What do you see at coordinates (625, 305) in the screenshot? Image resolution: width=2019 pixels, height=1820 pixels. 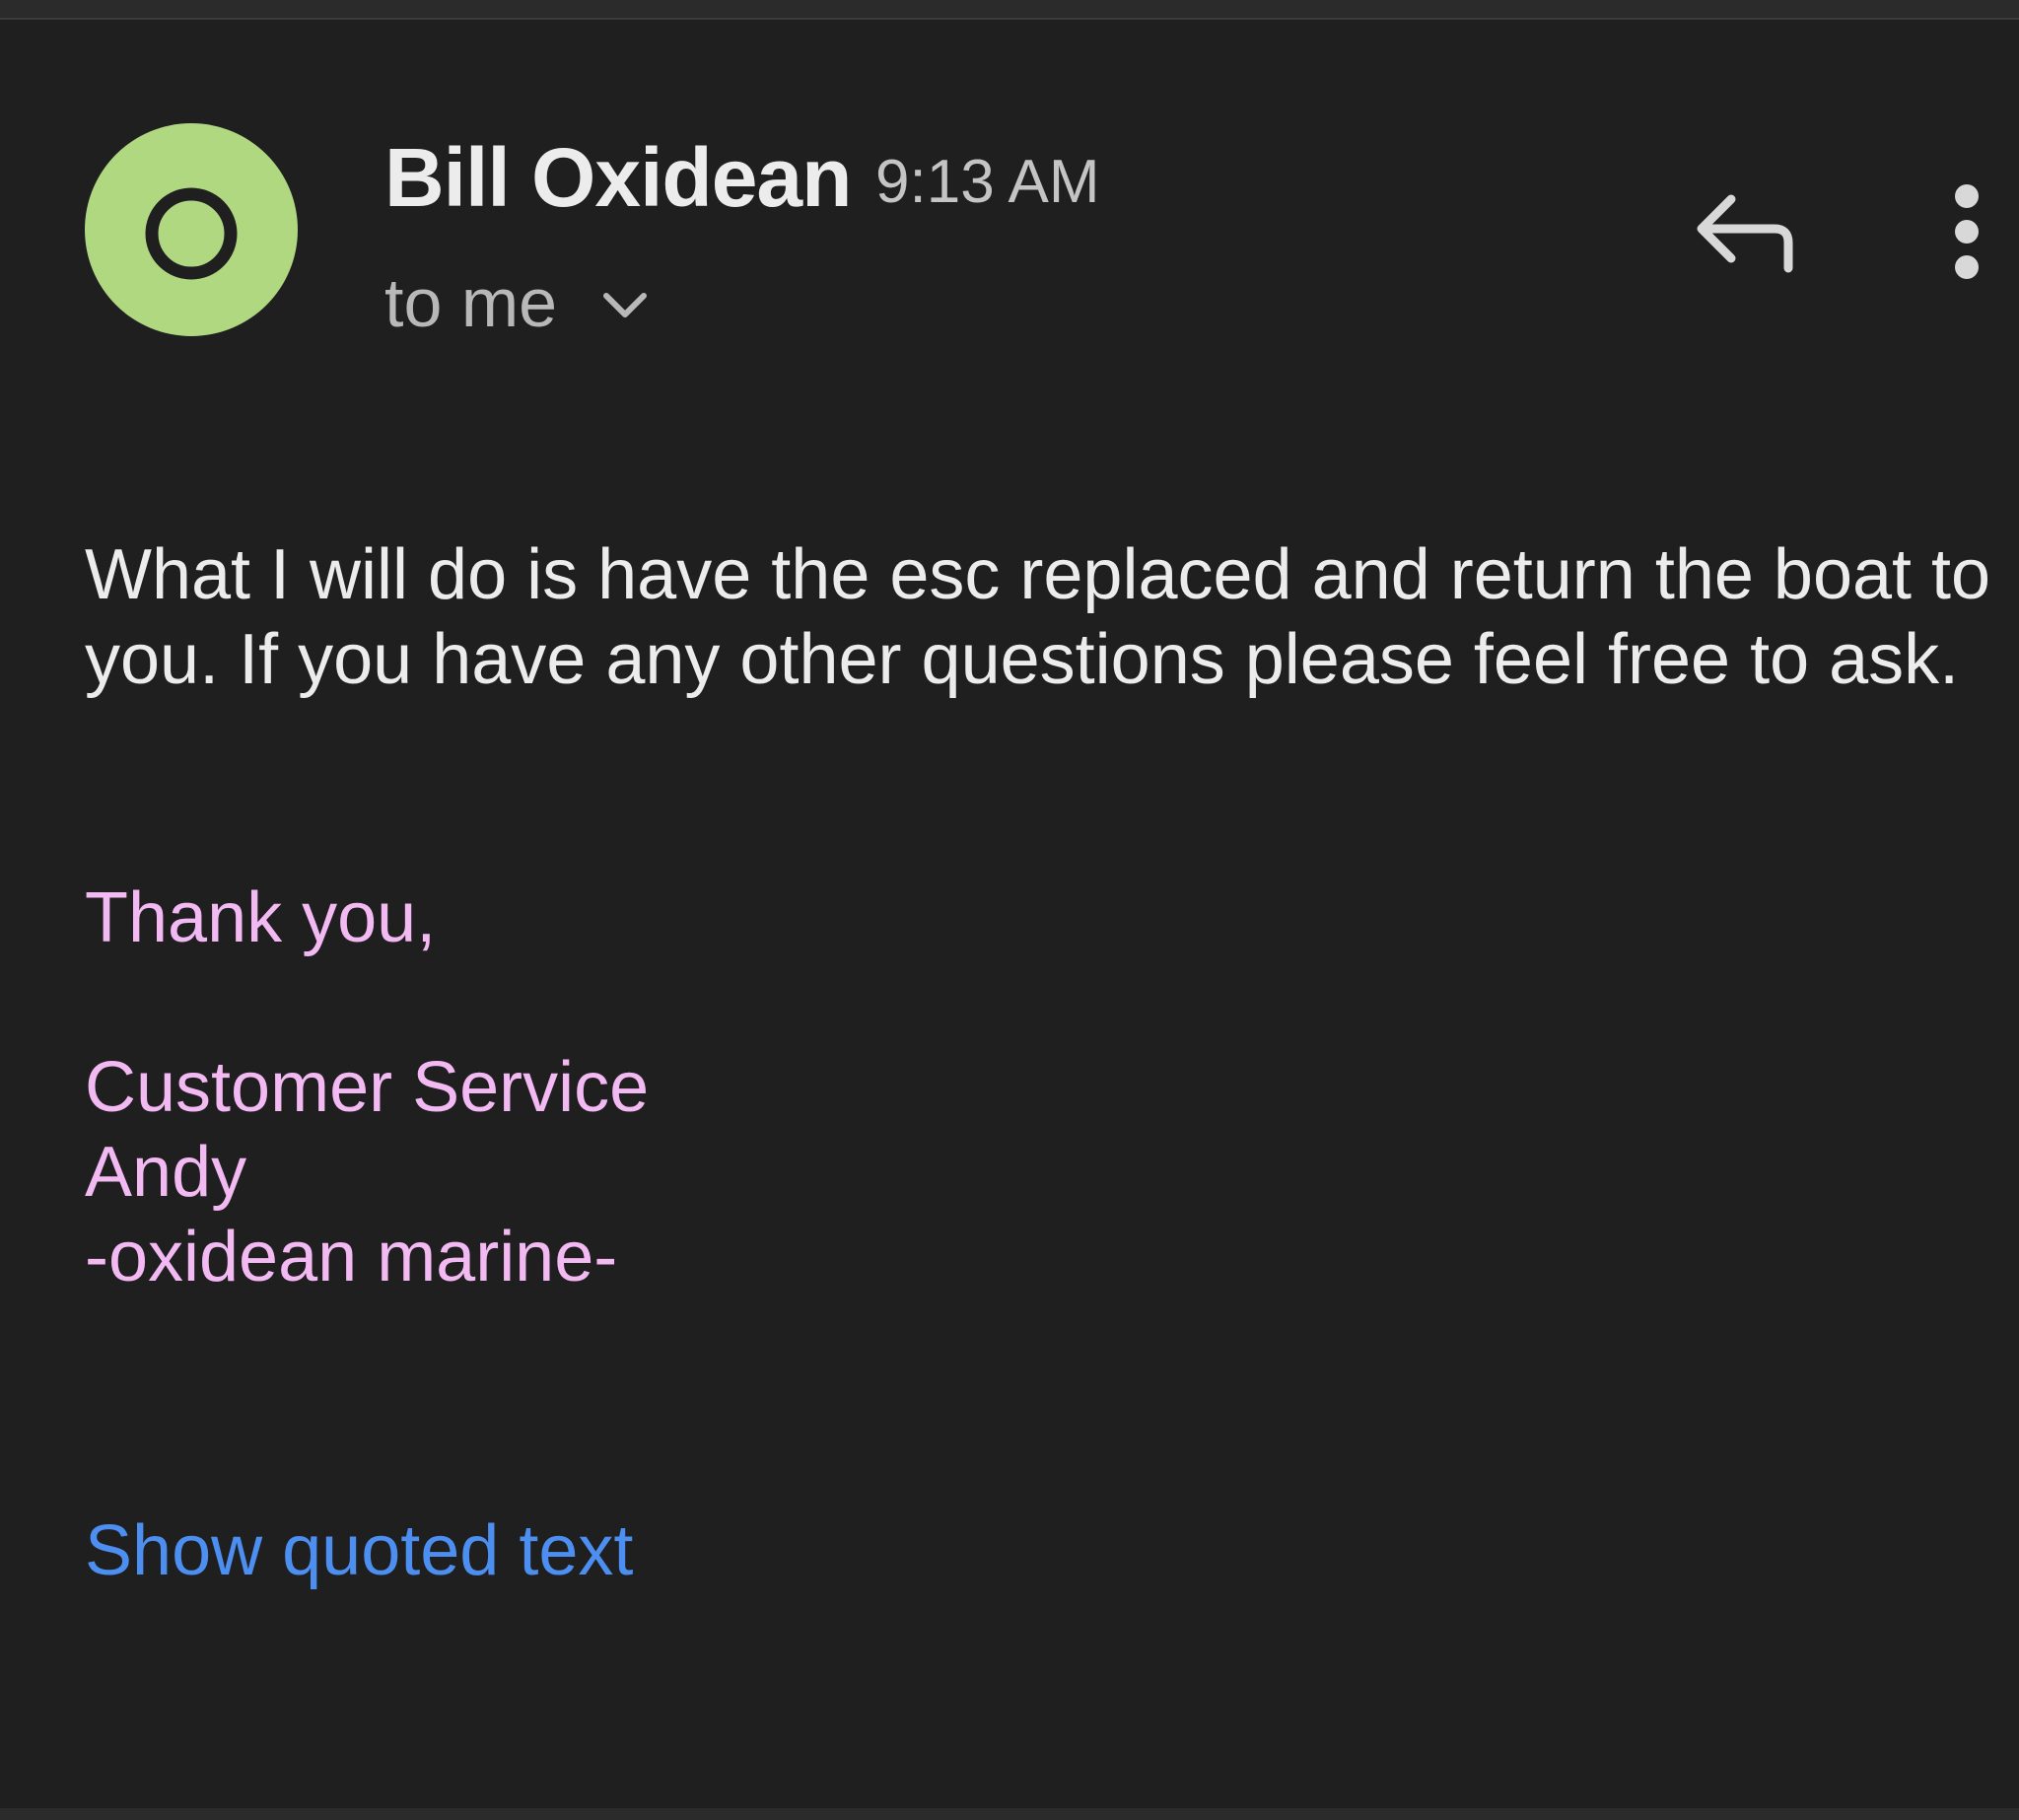 I see `chevron-down-icon` at bounding box center [625, 305].